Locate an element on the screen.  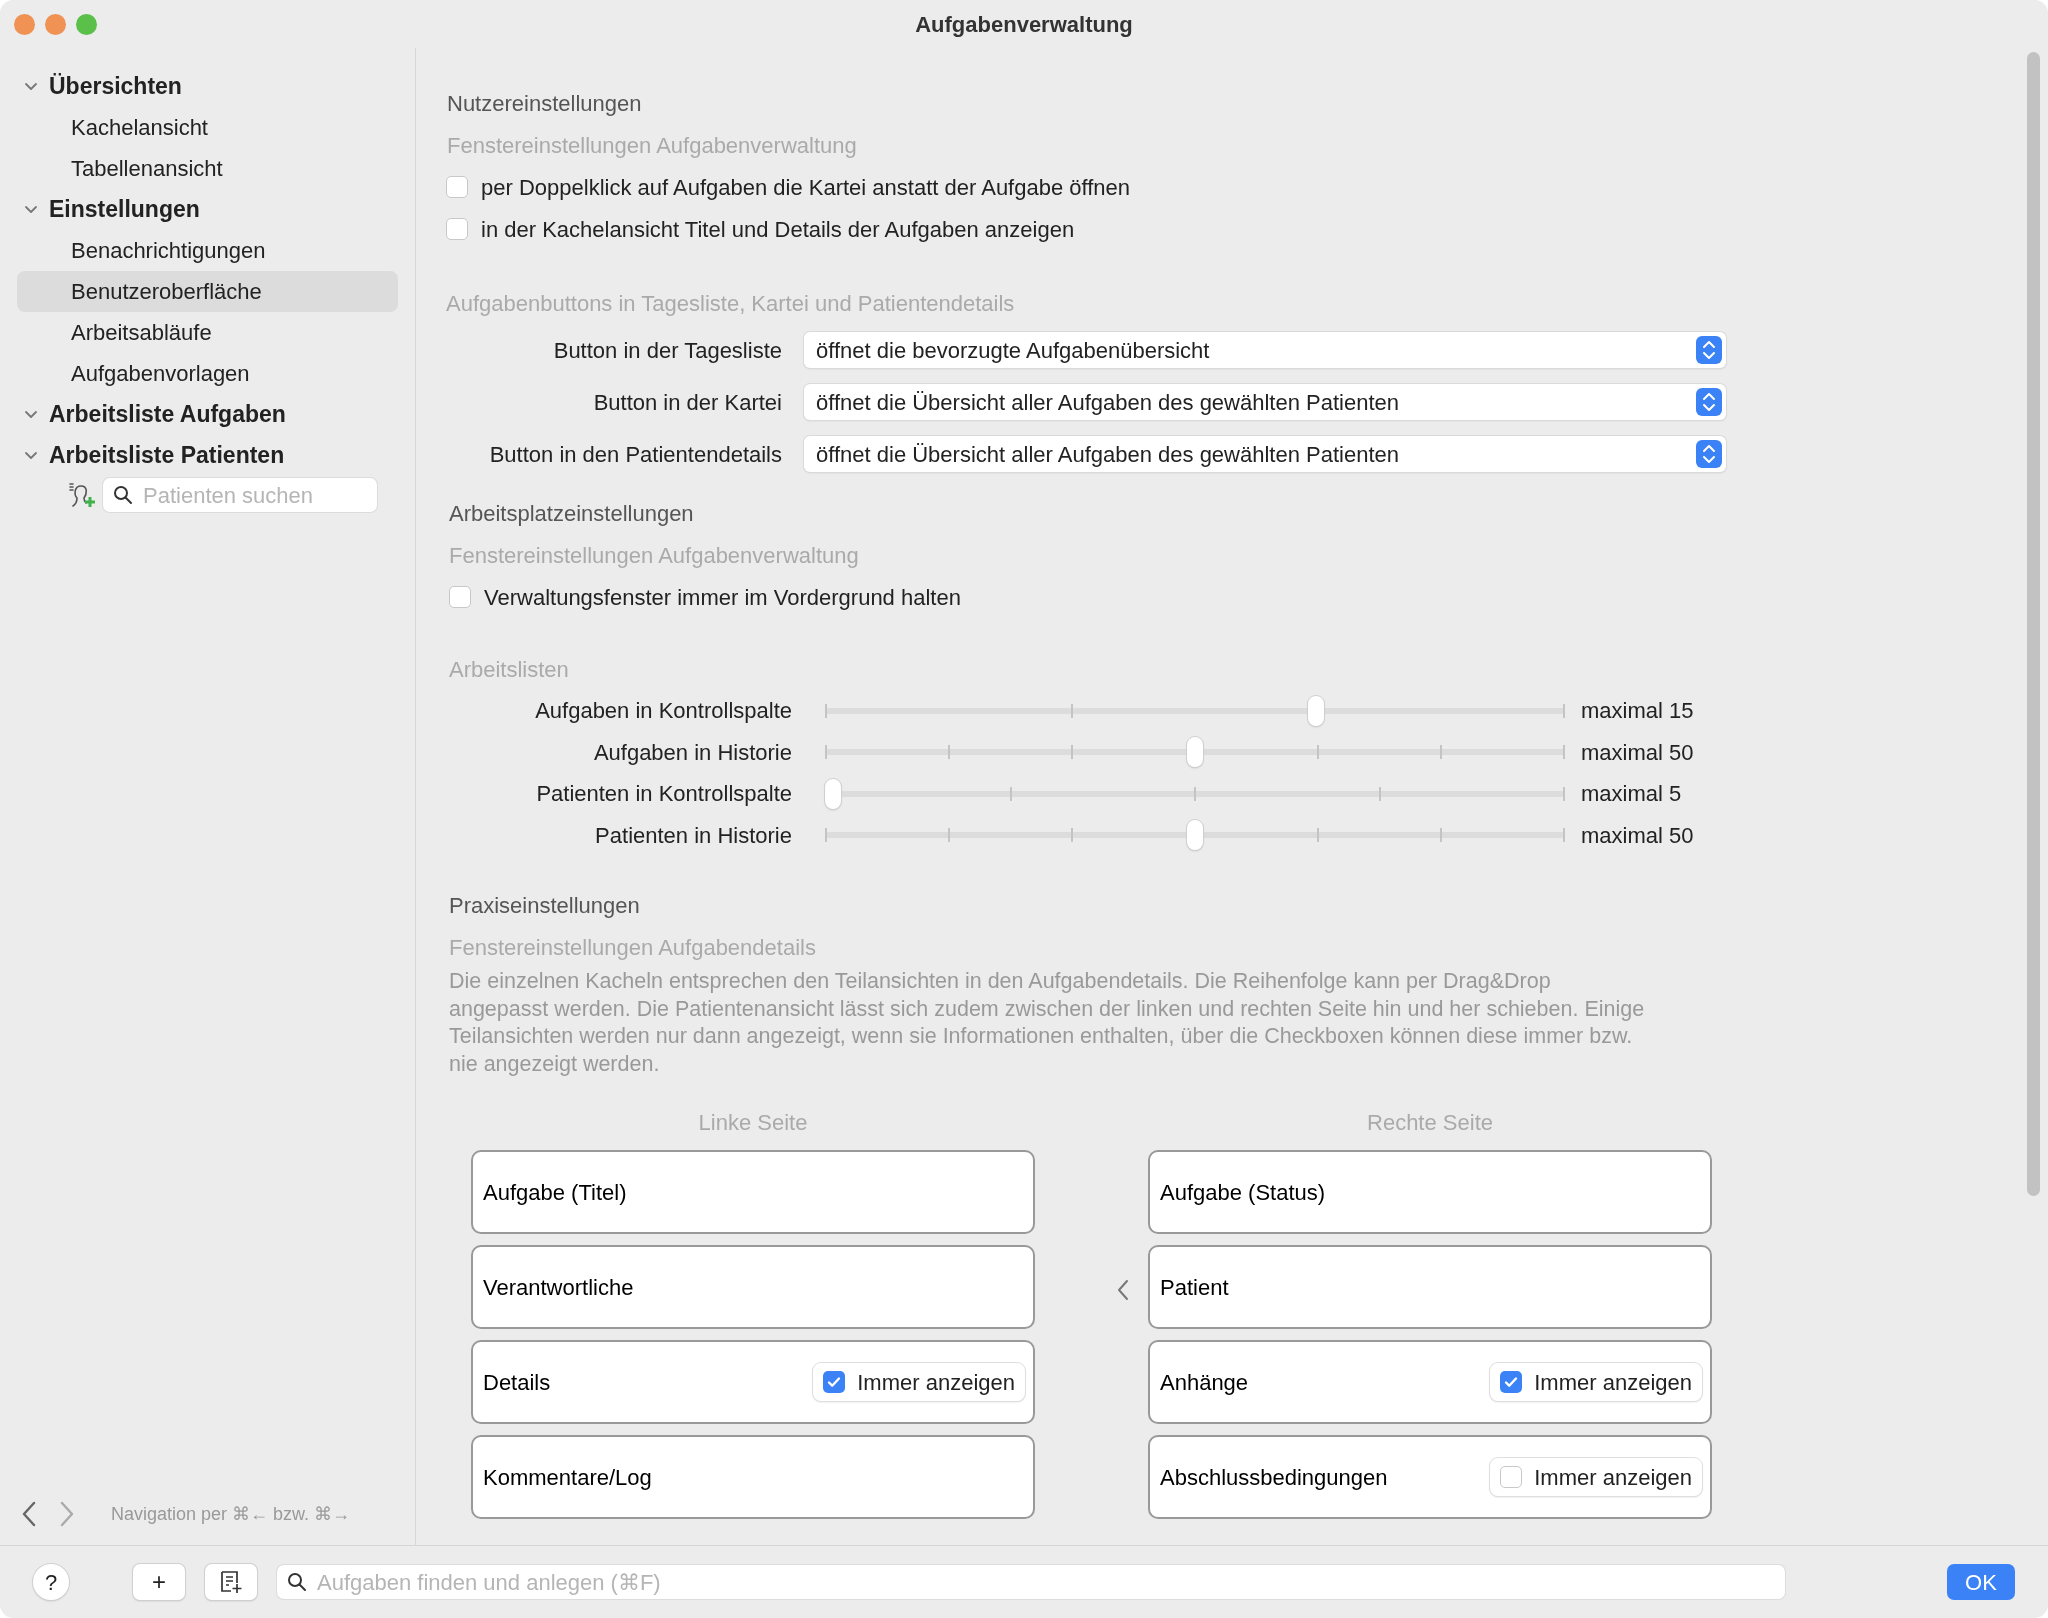
close-button is located at coordinates (24, 24).